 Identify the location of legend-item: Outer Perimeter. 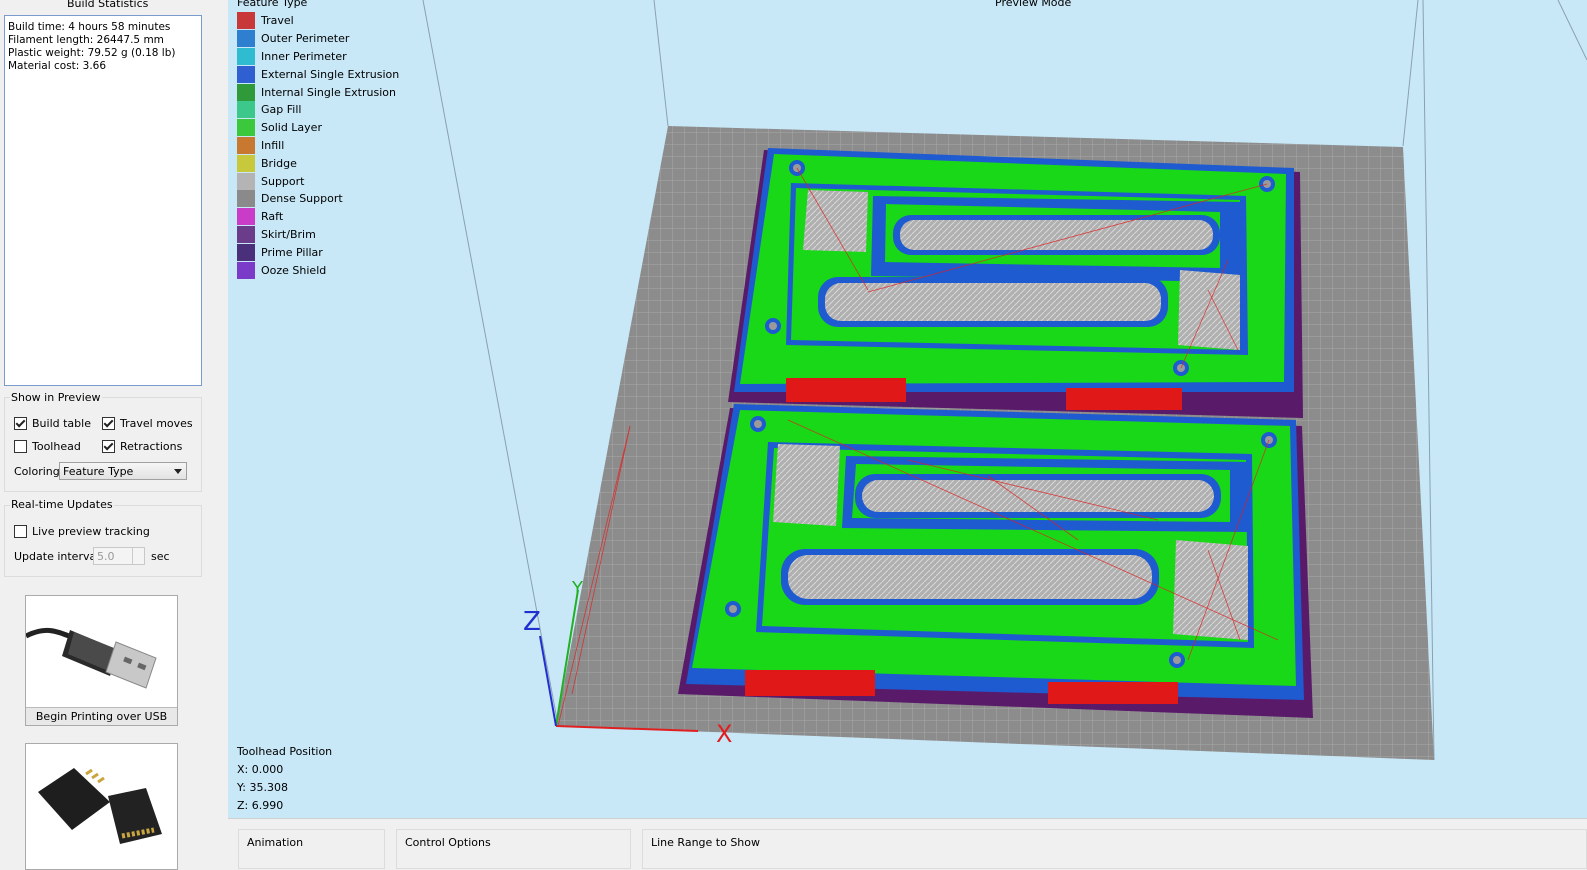
(318, 39).